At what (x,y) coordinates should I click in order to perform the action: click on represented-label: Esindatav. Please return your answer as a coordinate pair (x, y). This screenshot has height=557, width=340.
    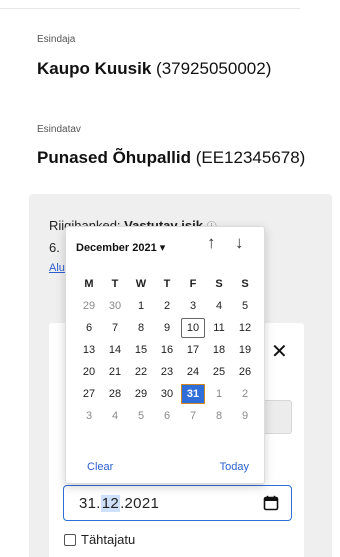
    Looking at the image, I should click on (59, 129).